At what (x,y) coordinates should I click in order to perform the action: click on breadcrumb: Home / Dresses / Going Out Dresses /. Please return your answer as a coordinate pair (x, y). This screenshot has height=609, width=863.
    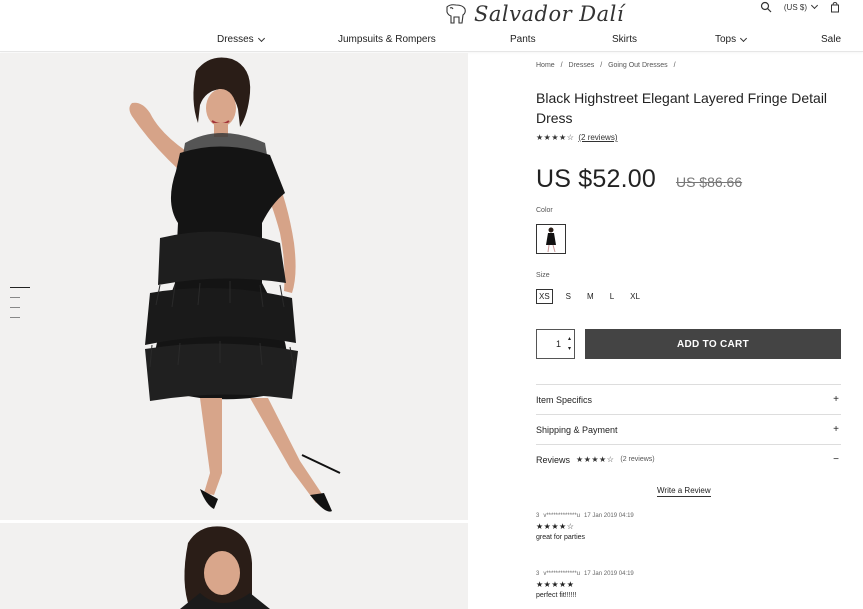
    Looking at the image, I should click on (608, 65).